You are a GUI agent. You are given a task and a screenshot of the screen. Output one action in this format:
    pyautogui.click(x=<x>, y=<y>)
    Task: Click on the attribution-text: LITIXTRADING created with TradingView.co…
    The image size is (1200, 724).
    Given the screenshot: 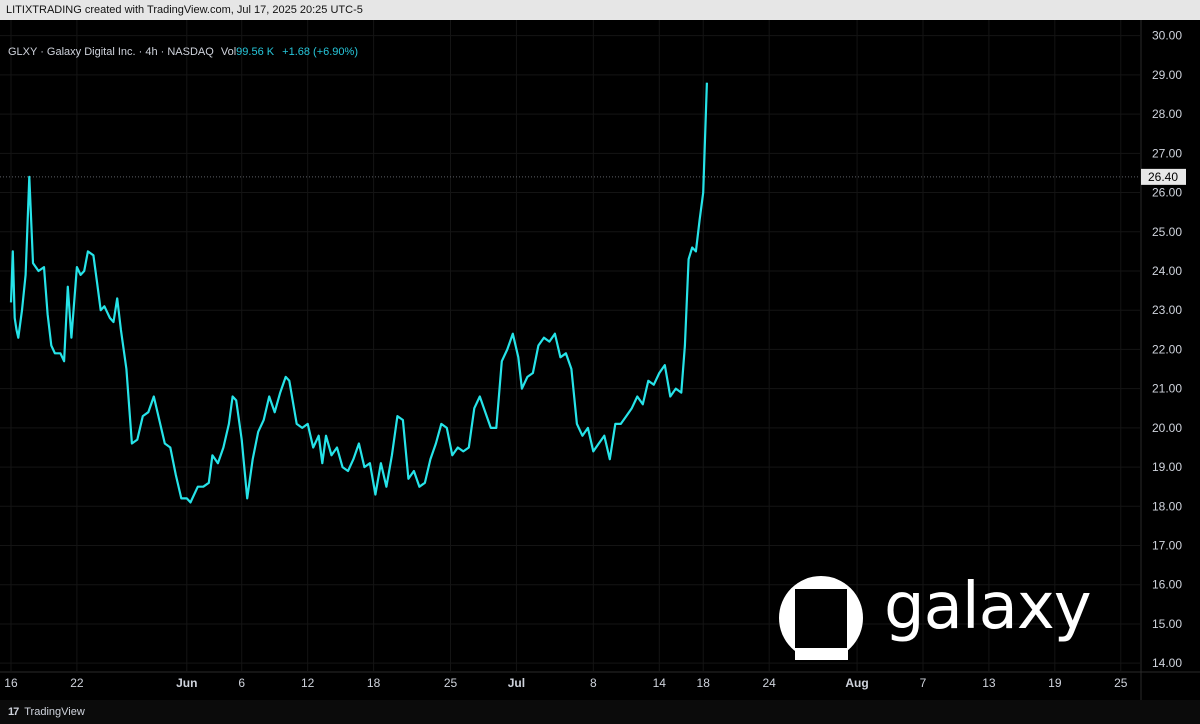 What is the action you would take?
    pyautogui.click(x=184, y=10)
    